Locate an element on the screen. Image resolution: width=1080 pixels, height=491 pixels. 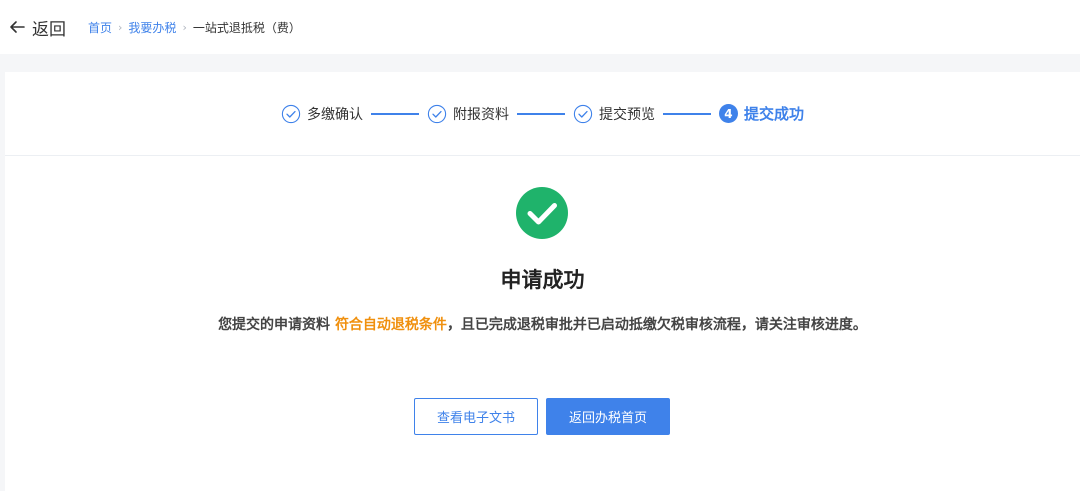
step-2: 附报资料 is located at coordinates (468, 114).